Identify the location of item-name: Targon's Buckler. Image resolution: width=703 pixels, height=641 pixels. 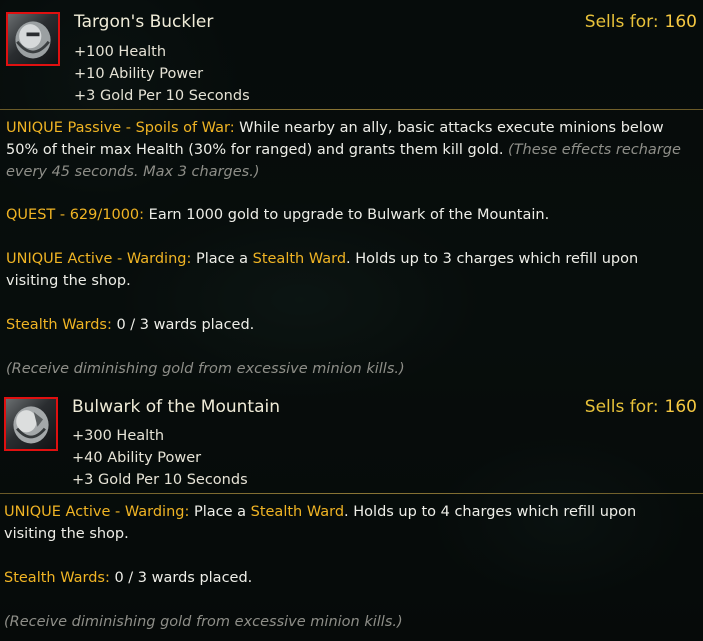
(144, 22).